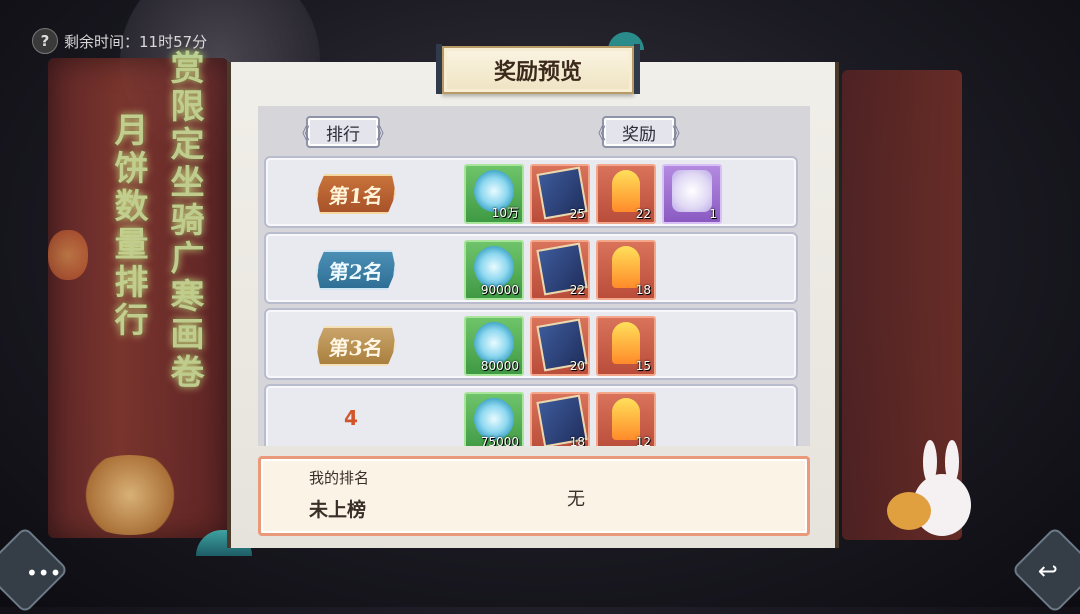  I want to click on item-count: 80000, so click(499, 366).